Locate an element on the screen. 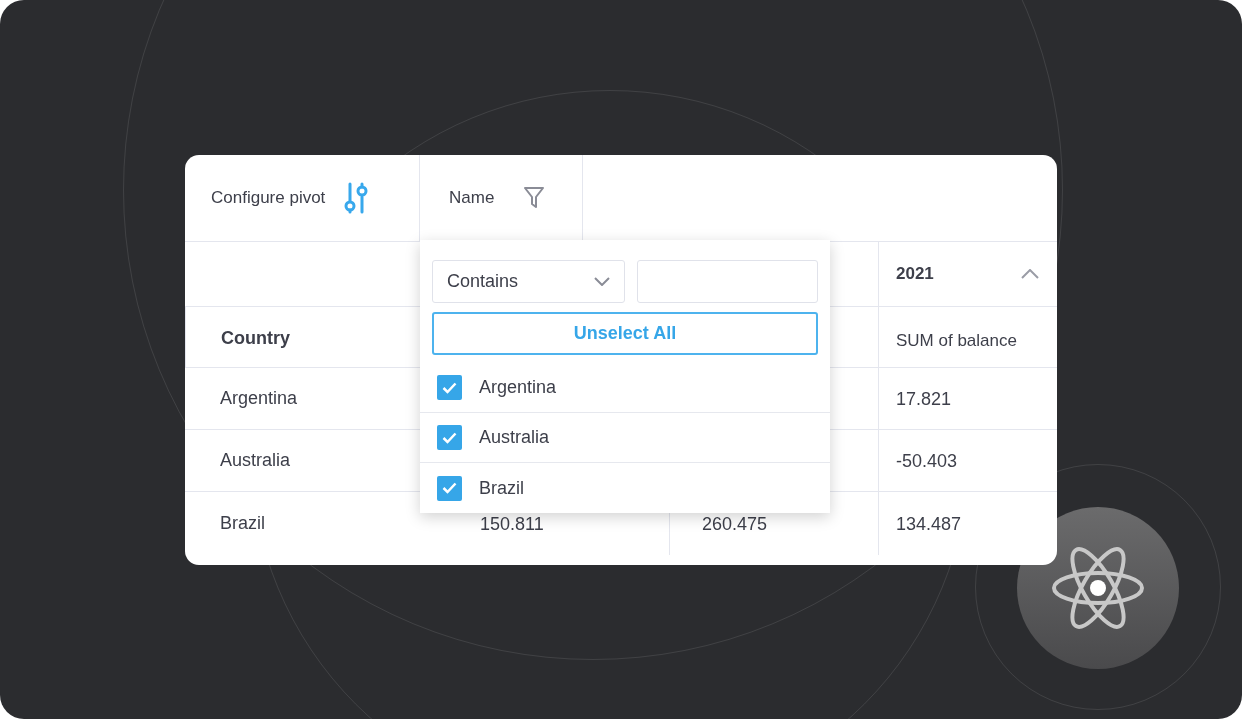 The height and width of the screenshot is (719, 1242). atom-icon is located at coordinates (1098, 588).